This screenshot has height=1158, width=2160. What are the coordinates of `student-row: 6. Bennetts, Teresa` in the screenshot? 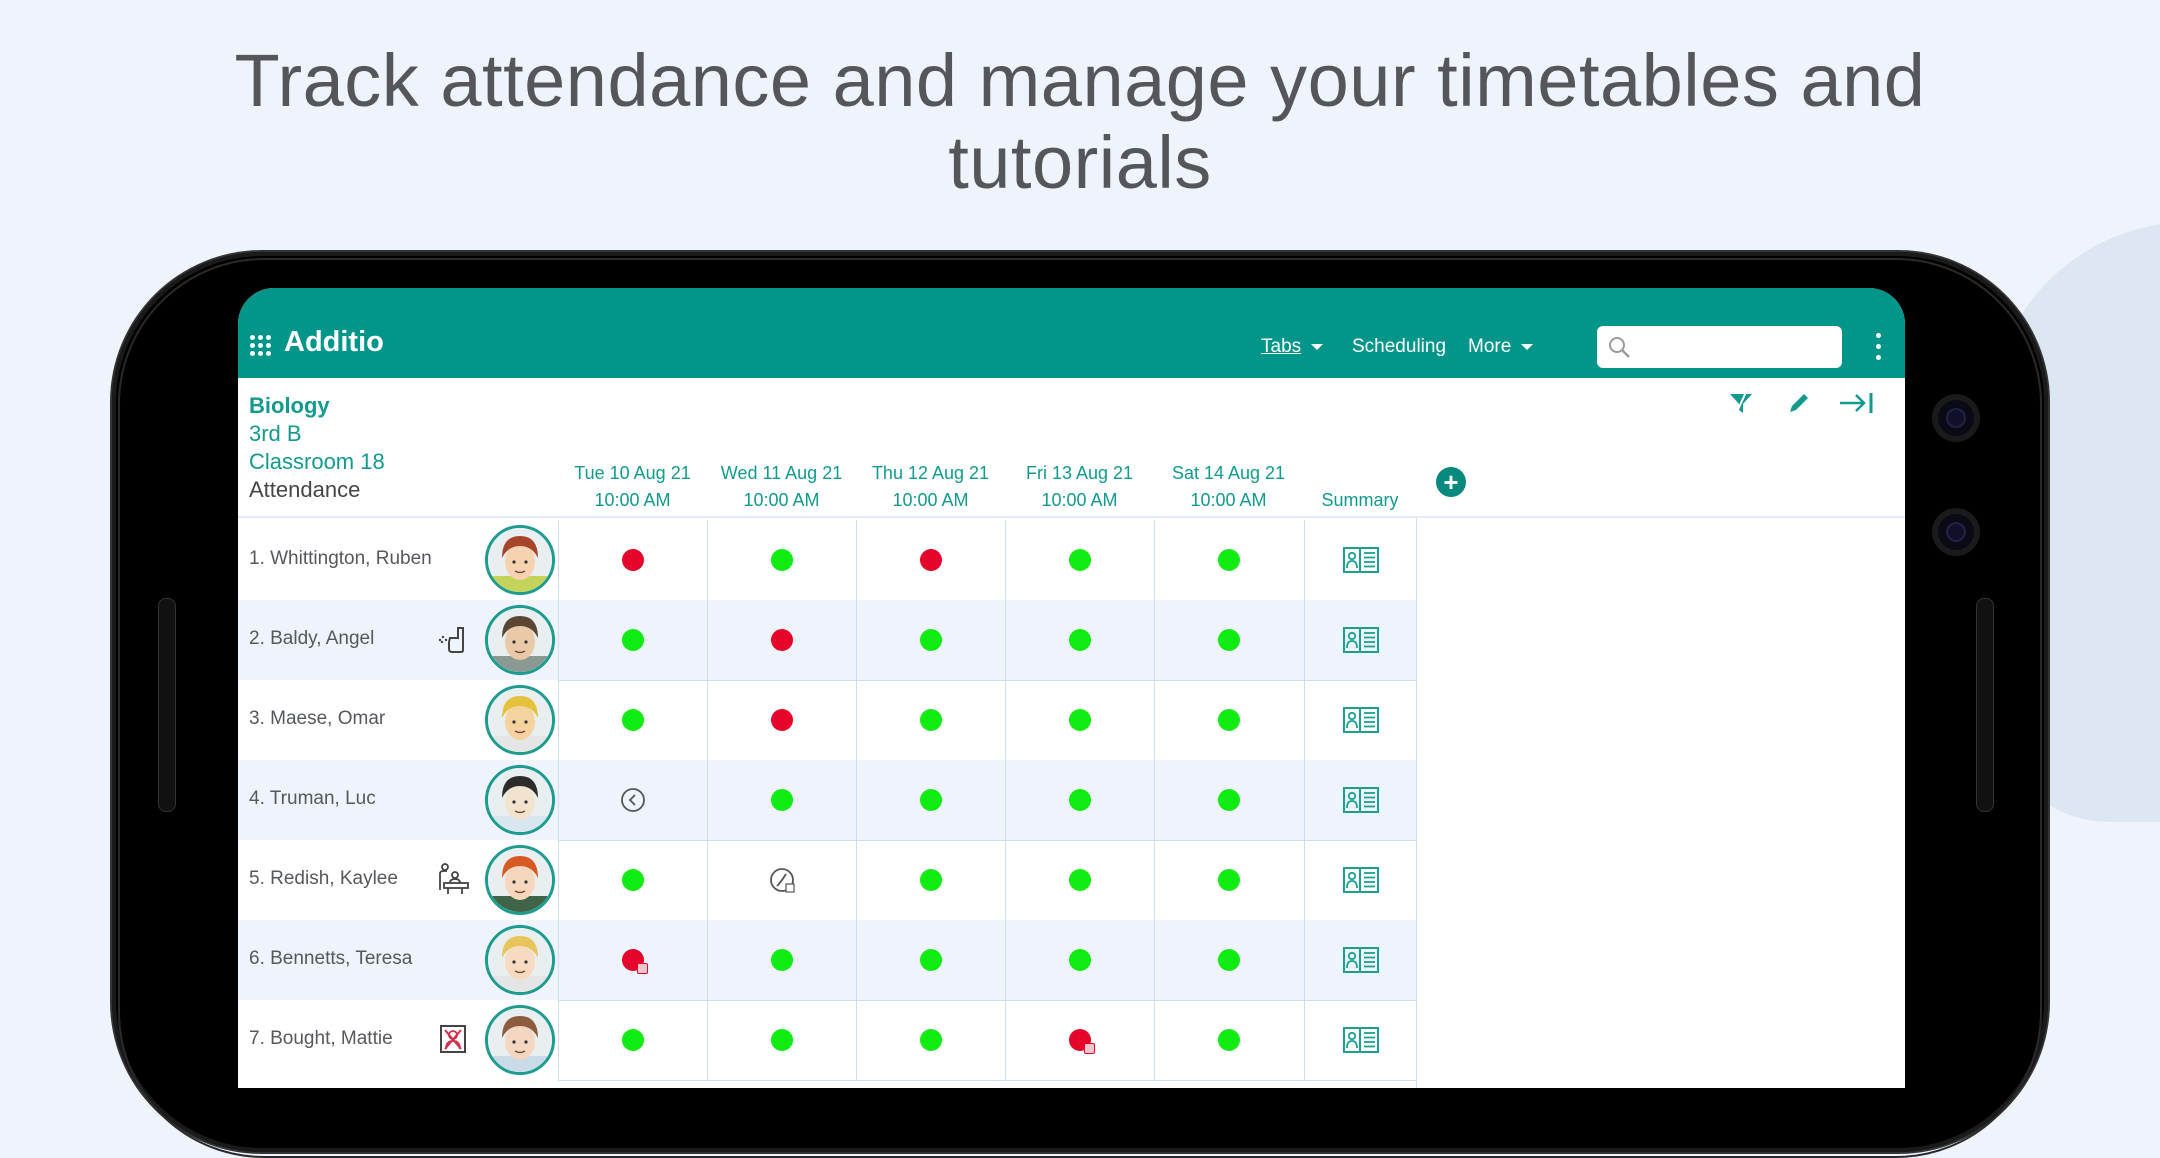 It's located at (827, 960).